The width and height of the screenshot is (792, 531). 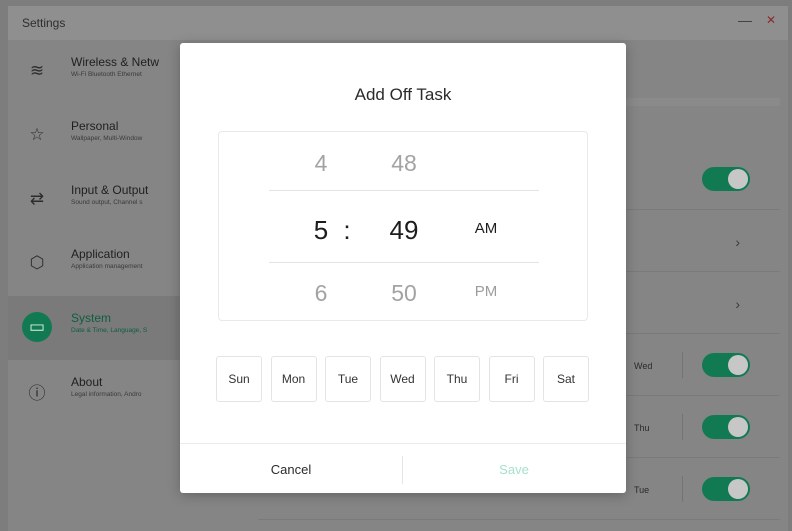 I want to click on dialog-title: Add Off Task, so click(x=403, y=94).